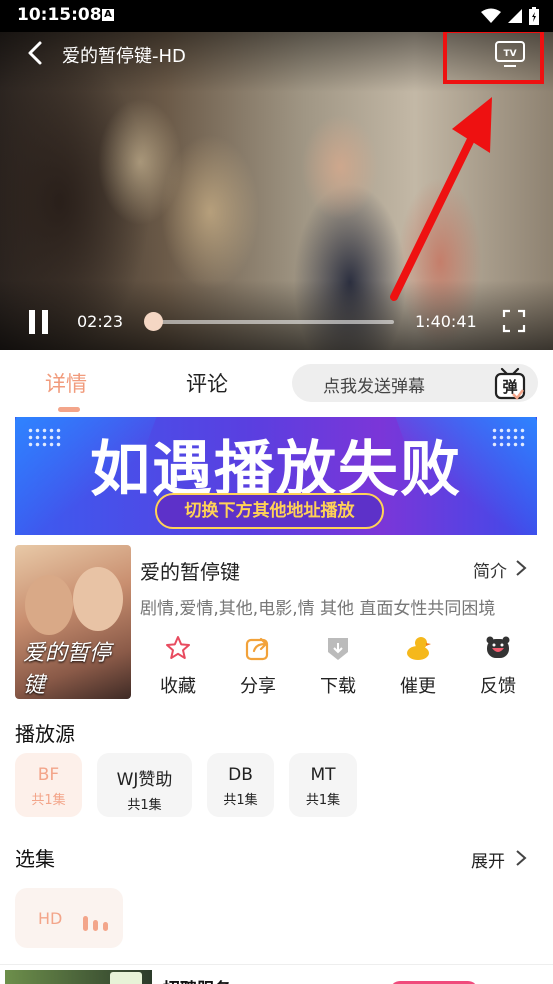 This screenshot has width=553, height=984. I want to click on urge-update-button: 催更, so click(418, 666).